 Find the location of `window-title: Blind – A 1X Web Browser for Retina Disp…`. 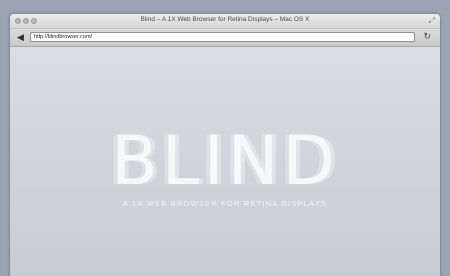

window-title: Blind – A 1X Web Browser for Retina Disp… is located at coordinates (225, 19).